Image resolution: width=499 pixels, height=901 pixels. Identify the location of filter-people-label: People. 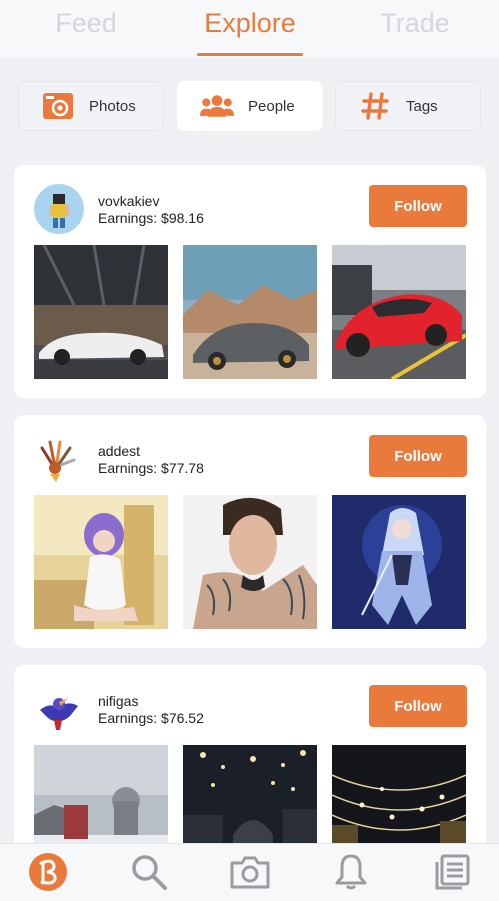
(271, 106).